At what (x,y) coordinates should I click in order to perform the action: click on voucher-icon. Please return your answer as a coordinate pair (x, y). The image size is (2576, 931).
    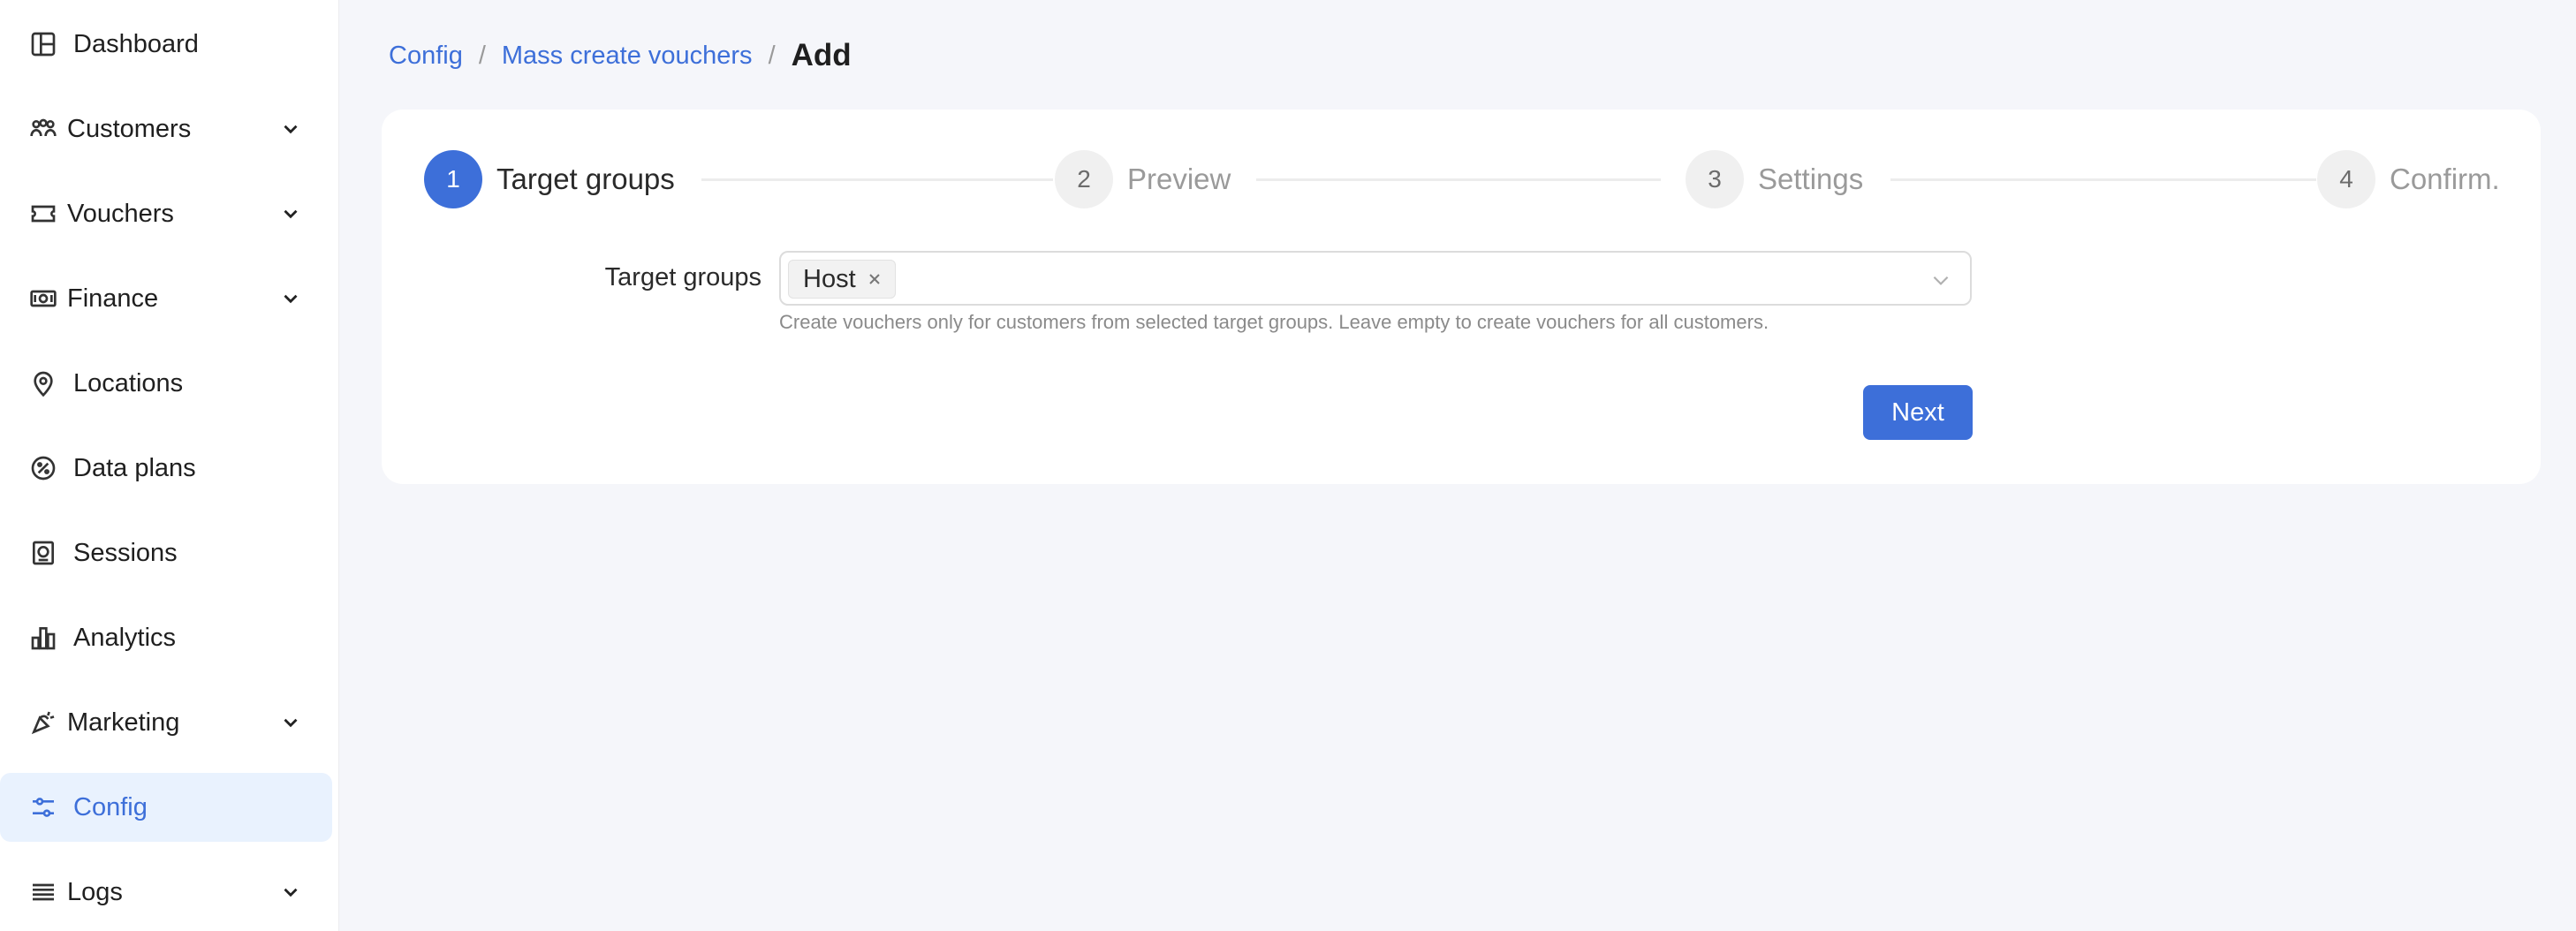
    Looking at the image, I should click on (43, 214).